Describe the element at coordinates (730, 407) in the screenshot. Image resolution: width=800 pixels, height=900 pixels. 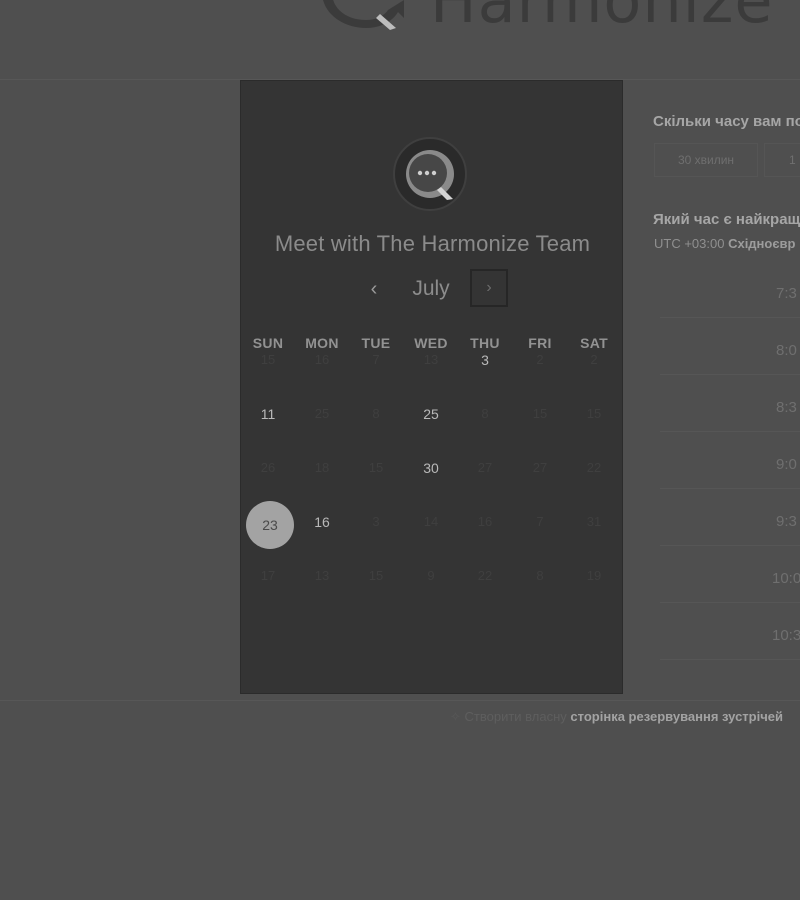
I see `time-slot: 8:3` at that location.